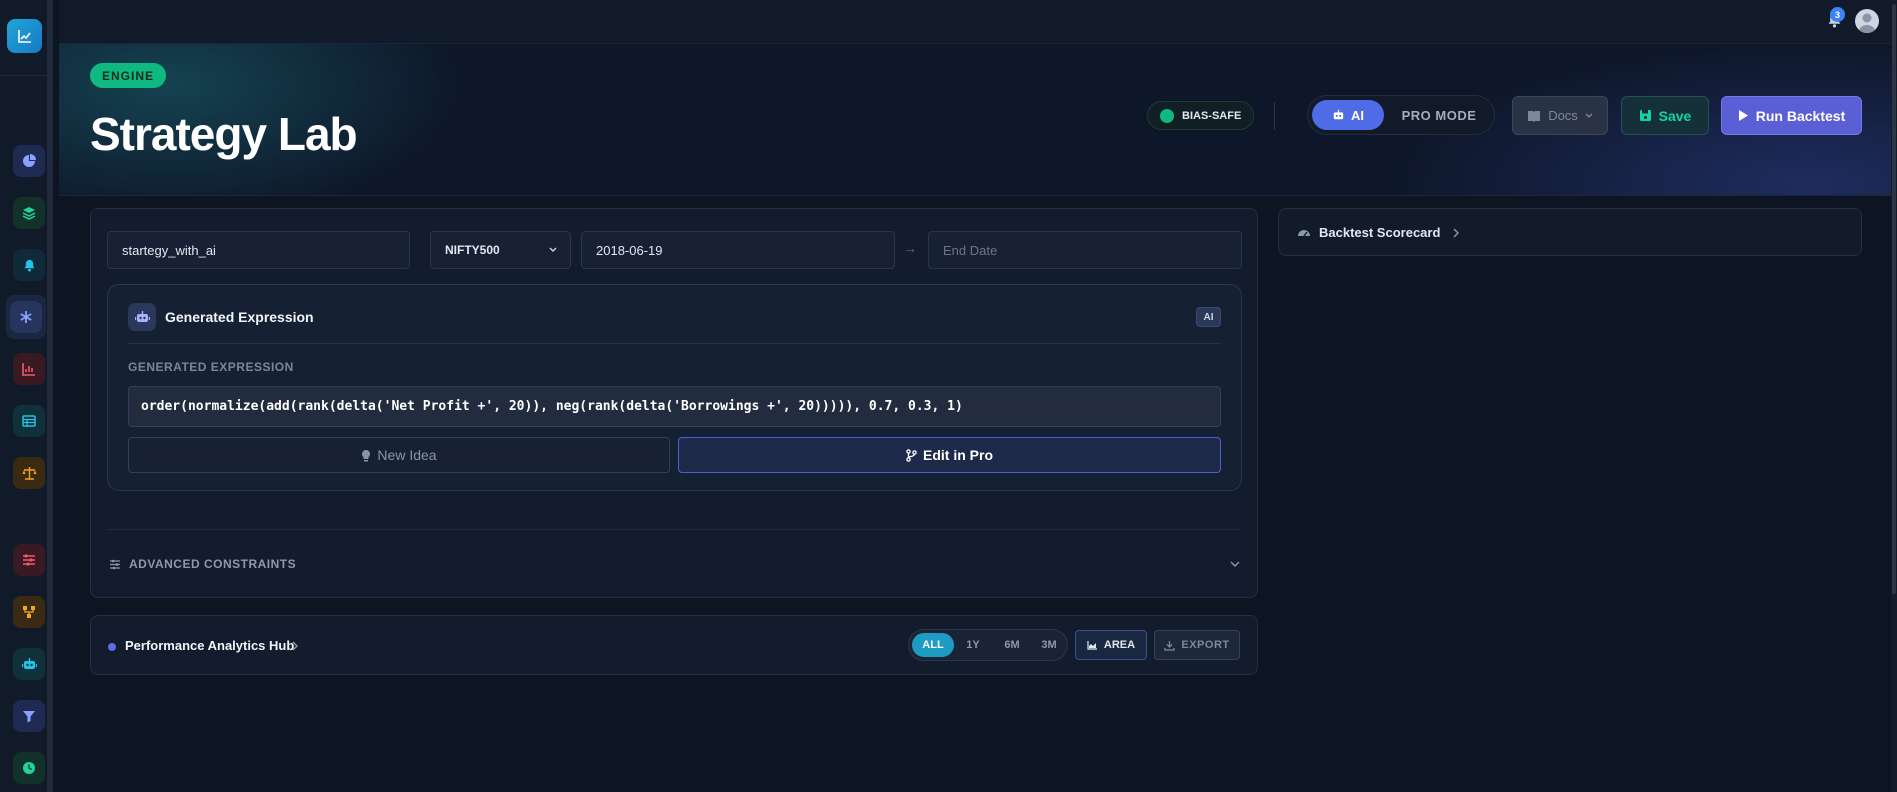 The width and height of the screenshot is (1897, 792). What do you see at coordinates (1439, 115) in the screenshot?
I see `mode-pro-button: PRO MODE` at bounding box center [1439, 115].